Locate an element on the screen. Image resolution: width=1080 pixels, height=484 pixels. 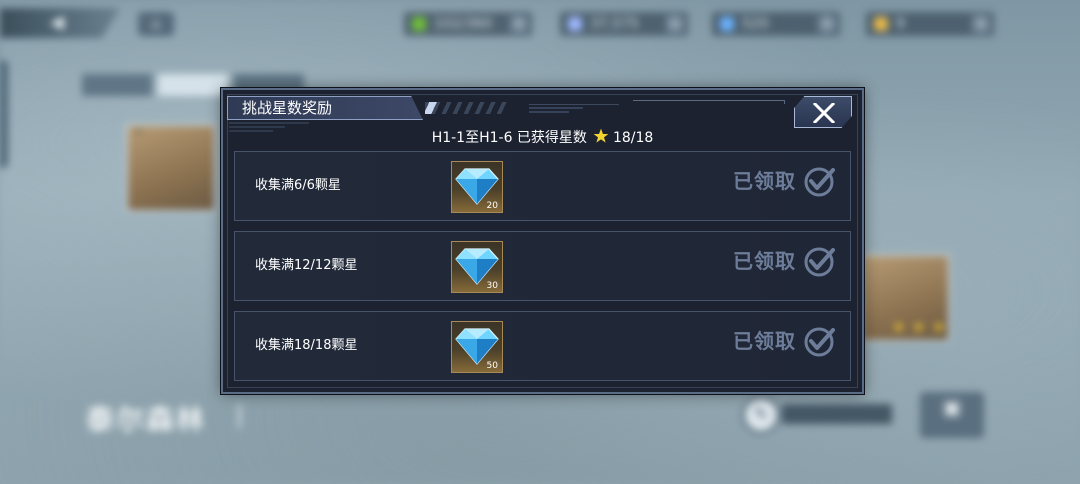
resource-gold: 102/360 + is located at coordinates (468, 24).